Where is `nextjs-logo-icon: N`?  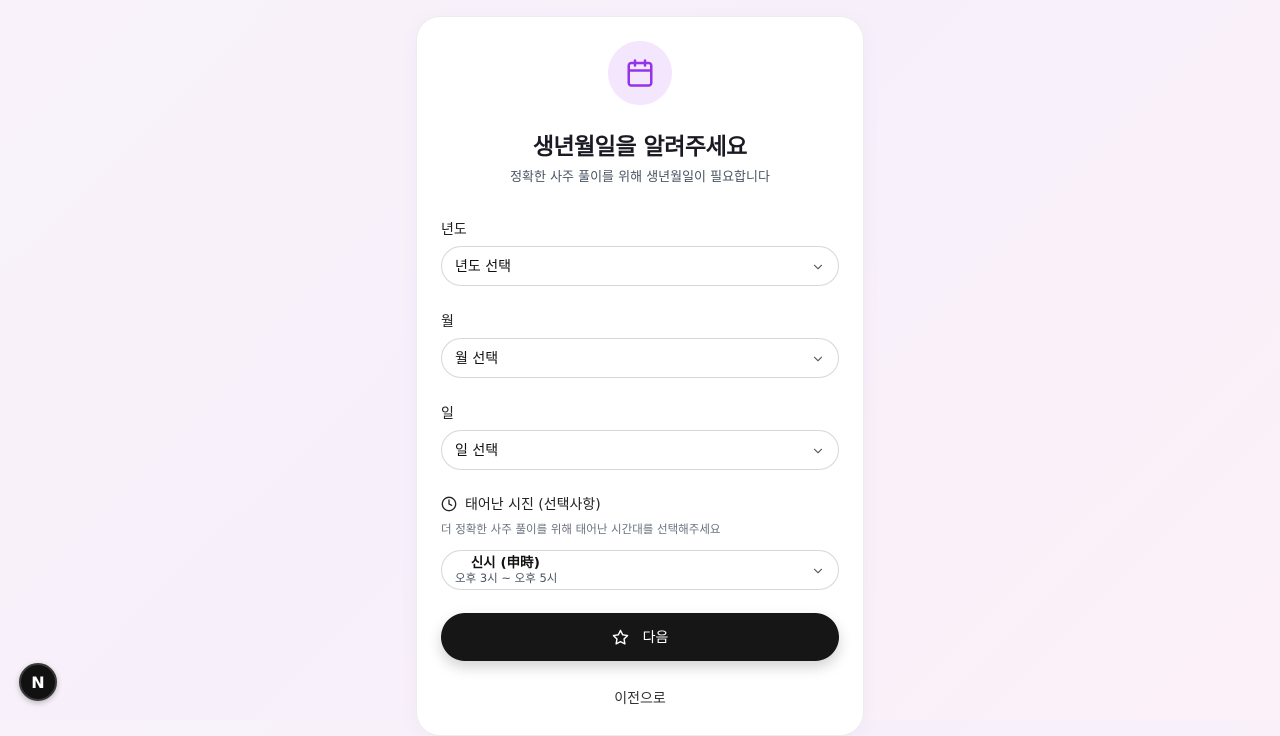
nextjs-logo-icon: N is located at coordinates (38, 682).